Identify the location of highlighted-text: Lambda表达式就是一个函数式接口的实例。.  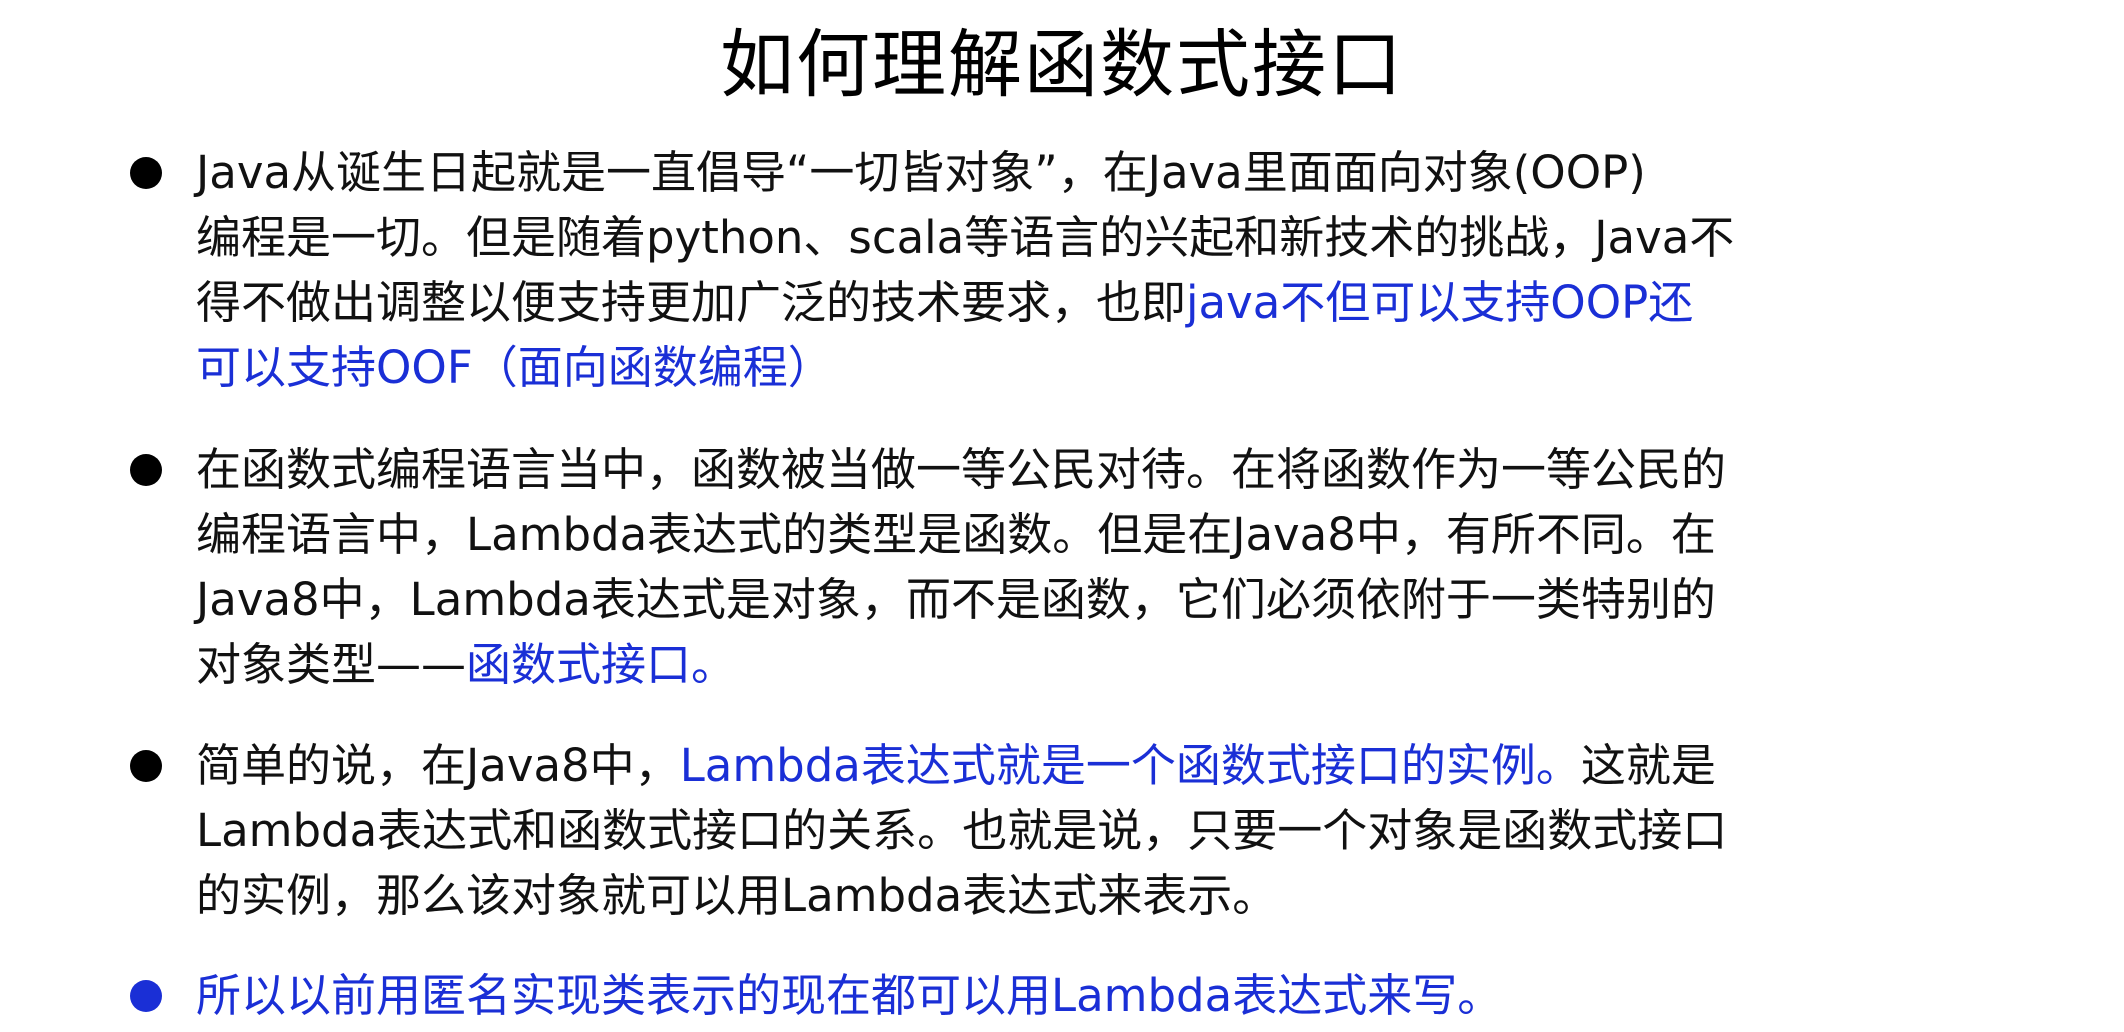
(1130, 765).